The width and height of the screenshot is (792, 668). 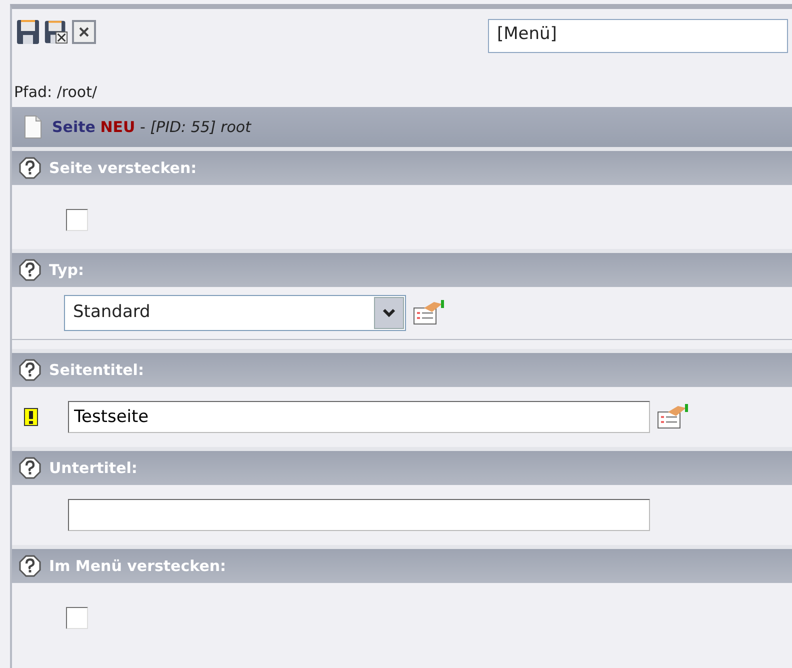 What do you see at coordinates (137, 566) in the screenshot?
I see `section-label: Im Menü verstecken:` at bounding box center [137, 566].